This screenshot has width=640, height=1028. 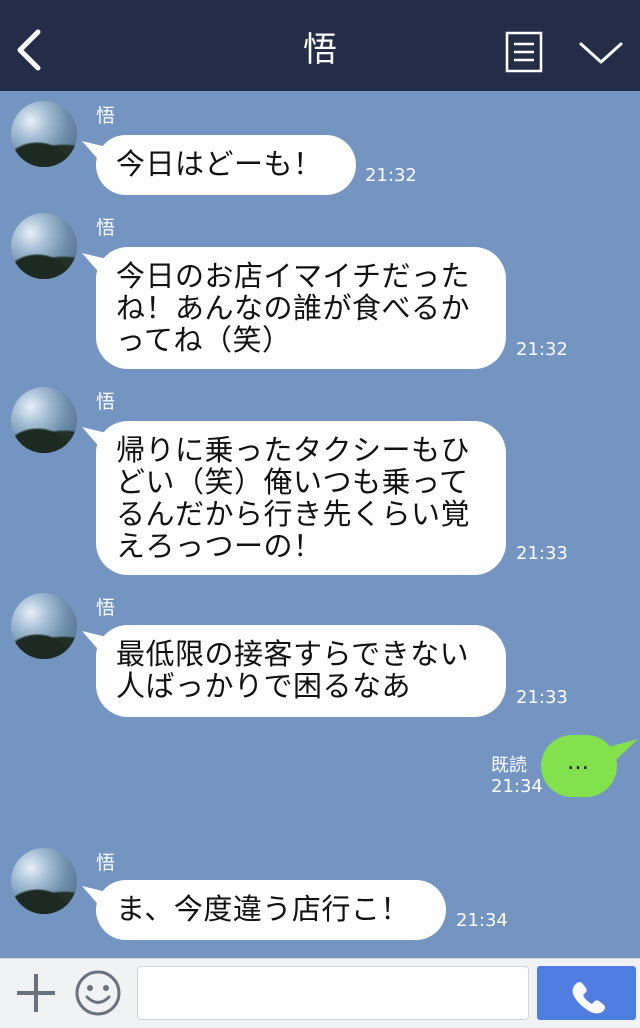 What do you see at coordinates (601, 53) in the screenshot?
I see `chevron-down-icon` at bounding box center [601, 53].